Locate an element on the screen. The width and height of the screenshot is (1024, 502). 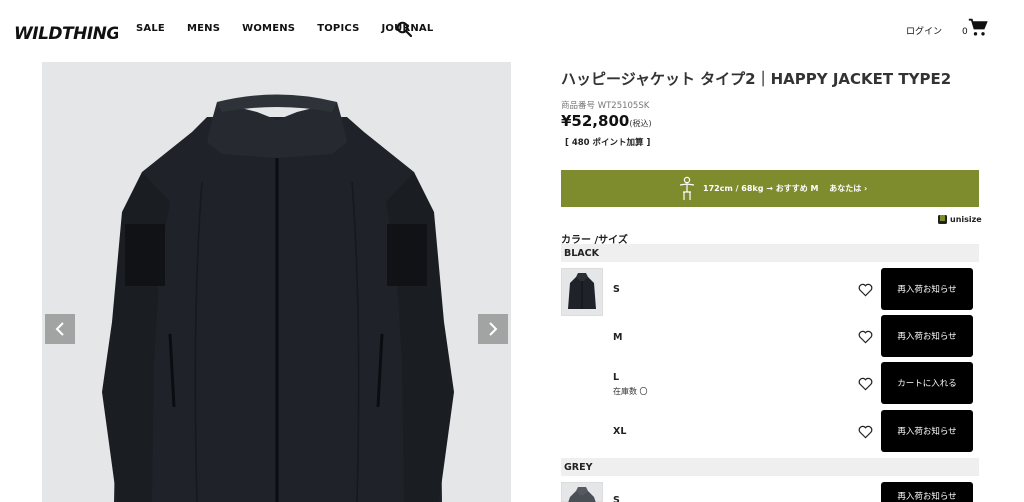
prev-image-button is located at coordinates (60, 329).